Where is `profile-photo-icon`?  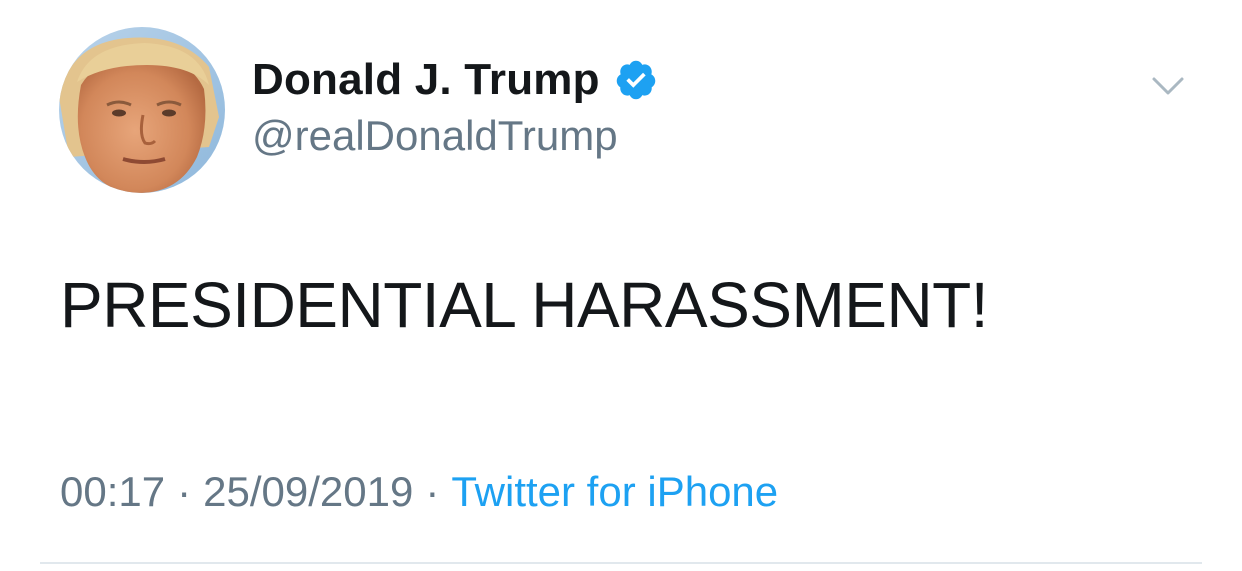 profile-photo-icon is located at coordinates (142, 110).